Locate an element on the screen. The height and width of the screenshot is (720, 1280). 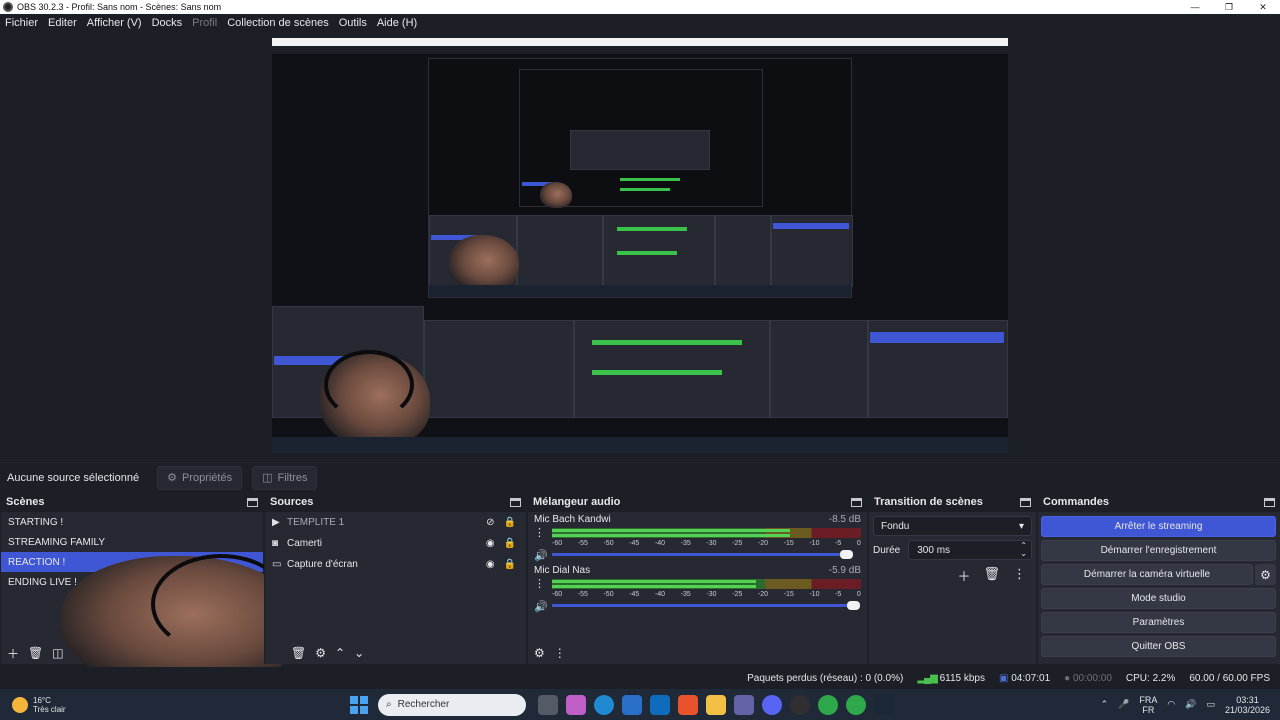
menu-aide: Aide (H) is located at coordinates (397, 23).